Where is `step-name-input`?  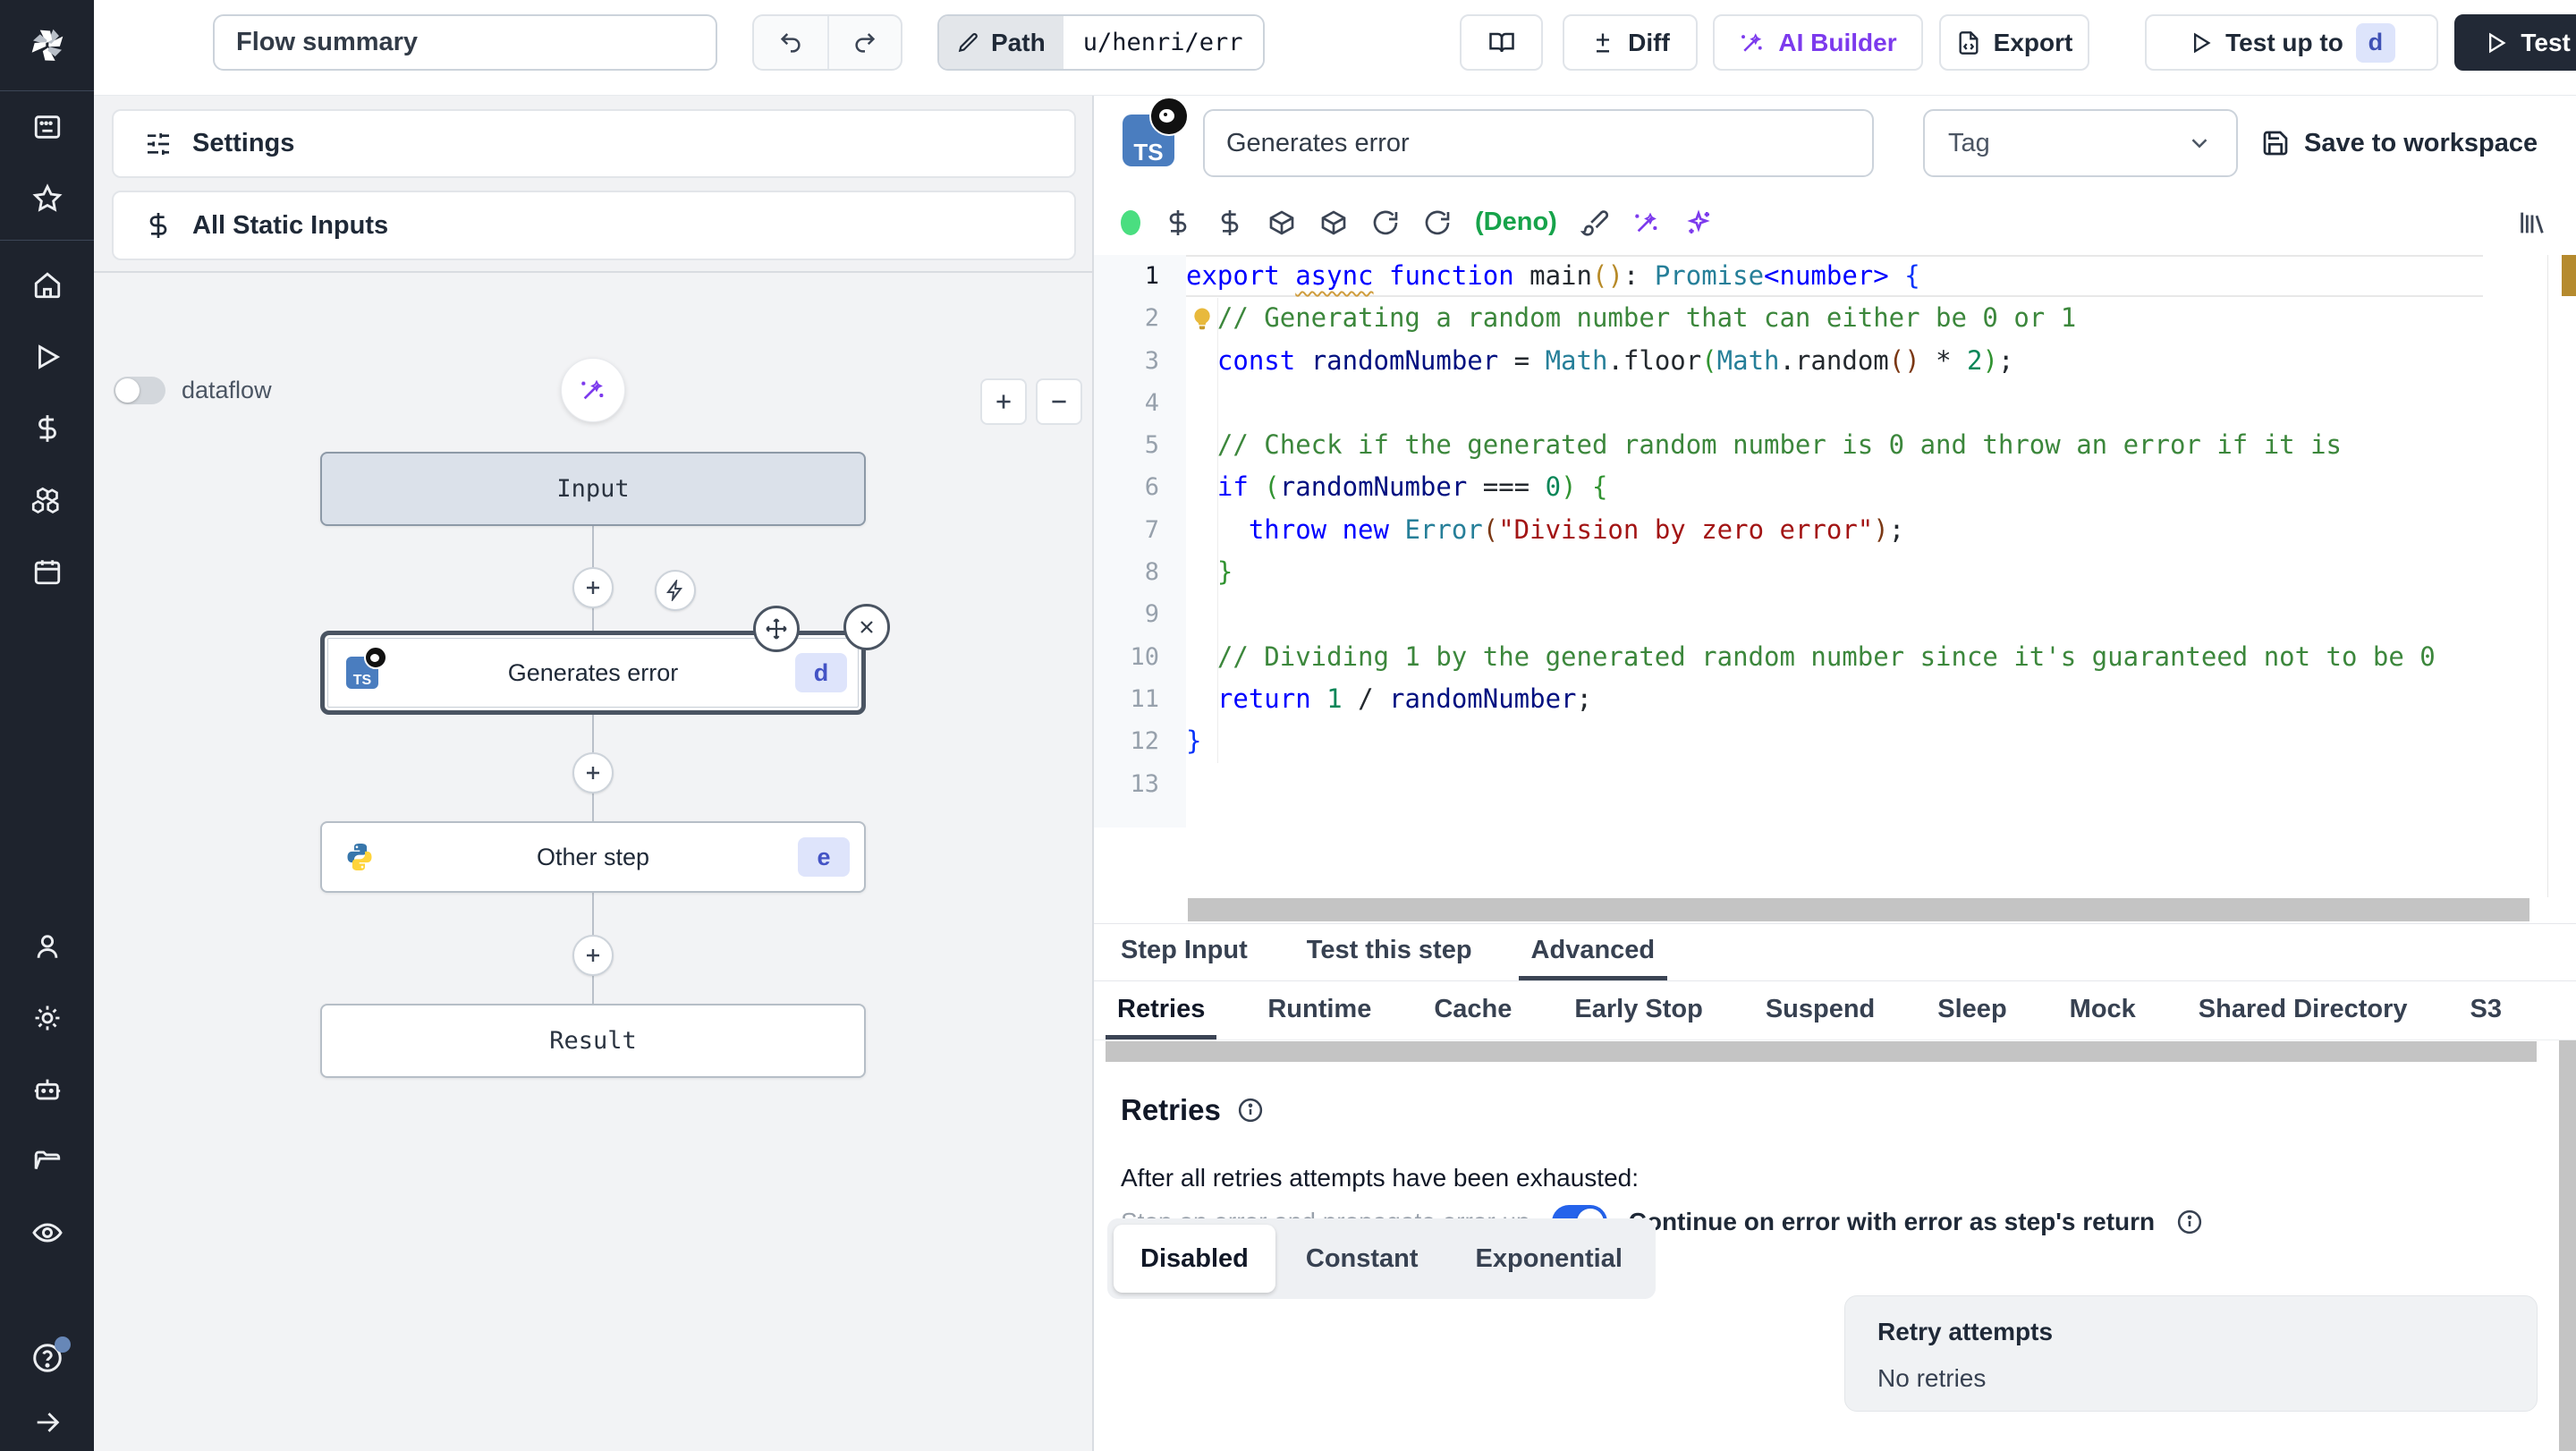
step-name-input is located at coordinates (1538, 143).